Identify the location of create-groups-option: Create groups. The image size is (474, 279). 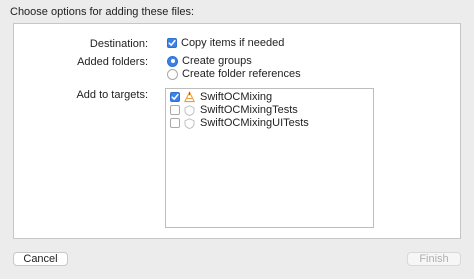
(209, 61).